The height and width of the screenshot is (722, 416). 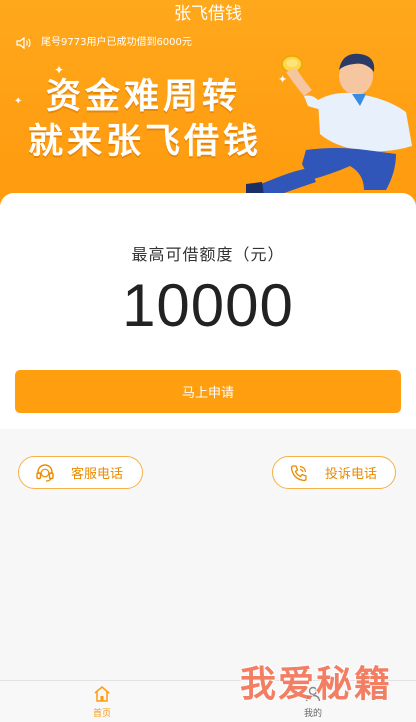 I want to click on quota-amount: 10000, so click(x=208, y=305).